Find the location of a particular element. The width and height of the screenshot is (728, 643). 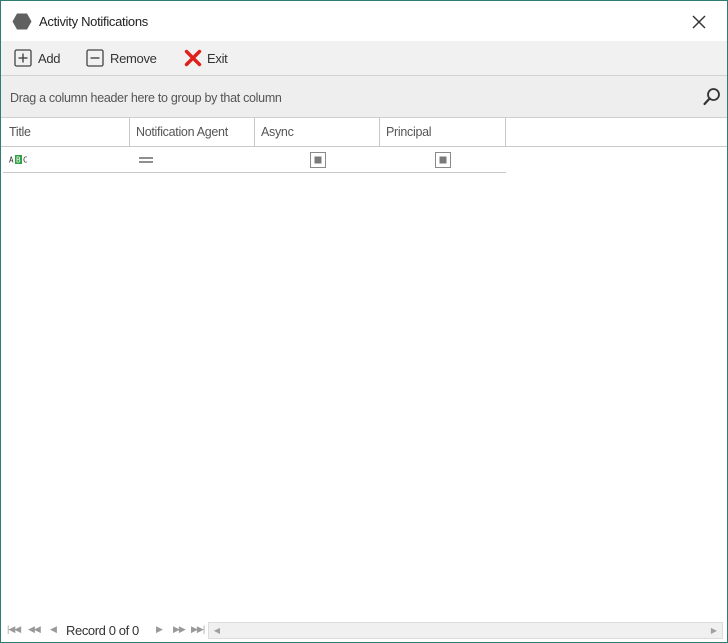

principal-filter-cell is located at coordinates (443, 159).